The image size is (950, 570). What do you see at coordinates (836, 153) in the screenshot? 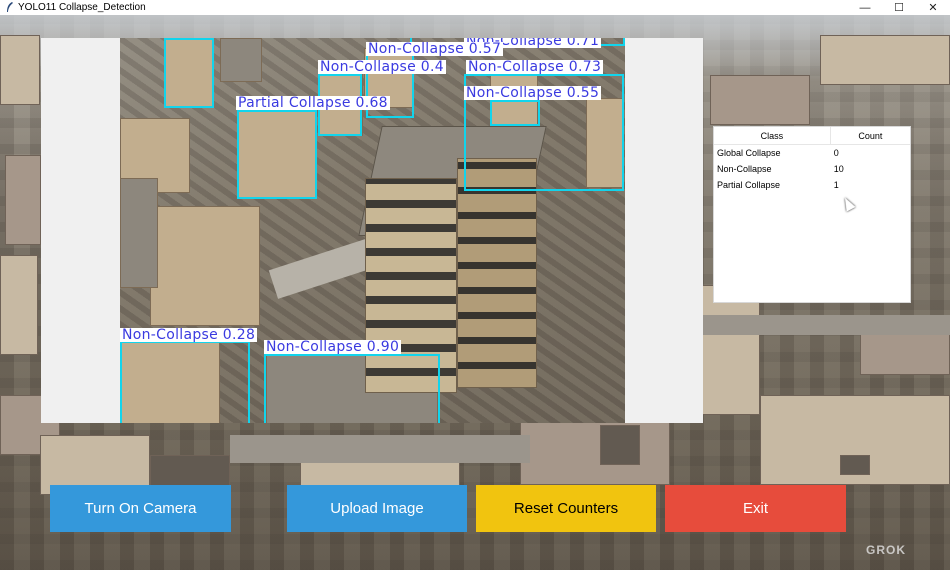
I see `row-count-cell: 0` at bounding box center [836, 153].